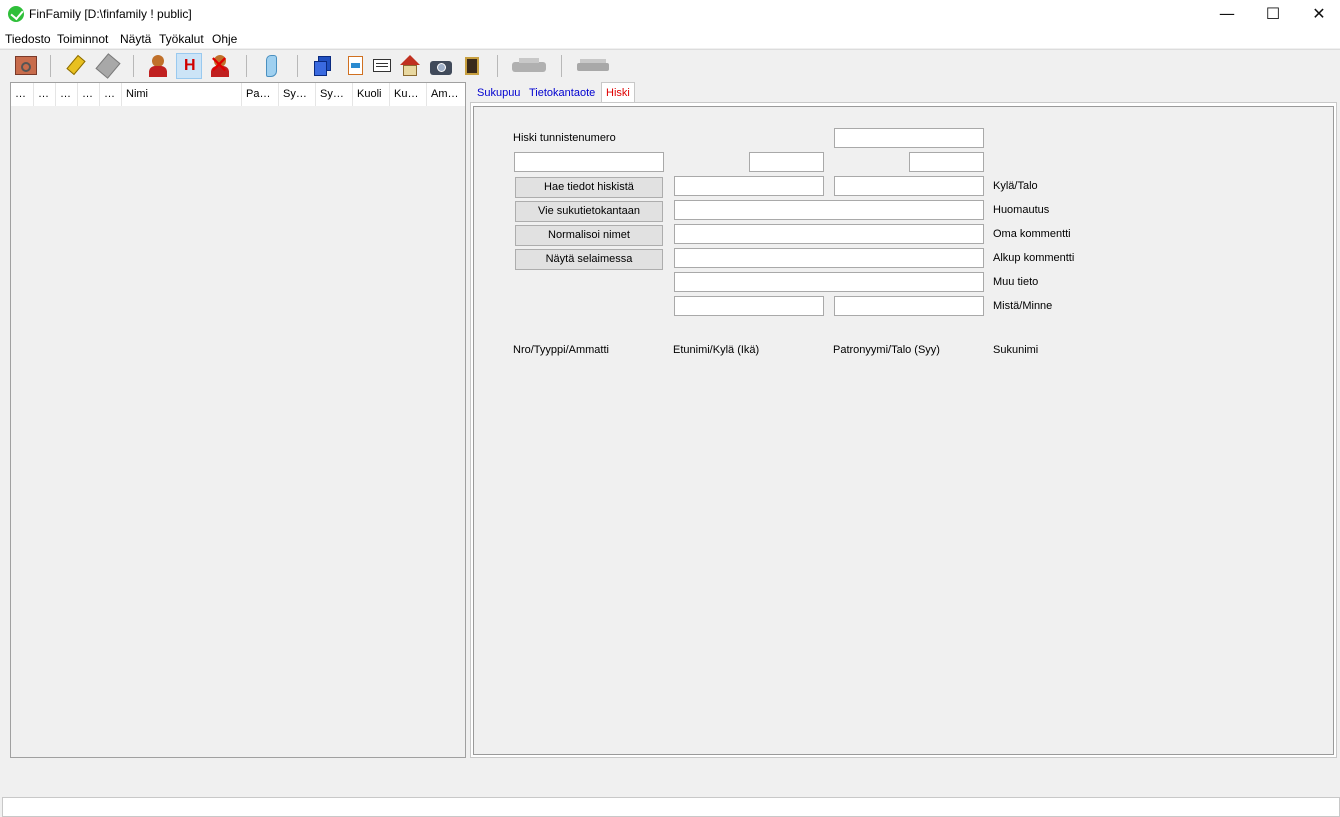 This screenshot has height=817, width=1340. Describe the element at coordinates (589, 259) in the screenshot. I see `show-in-browser-button: Näytä selaimessa` at that location.